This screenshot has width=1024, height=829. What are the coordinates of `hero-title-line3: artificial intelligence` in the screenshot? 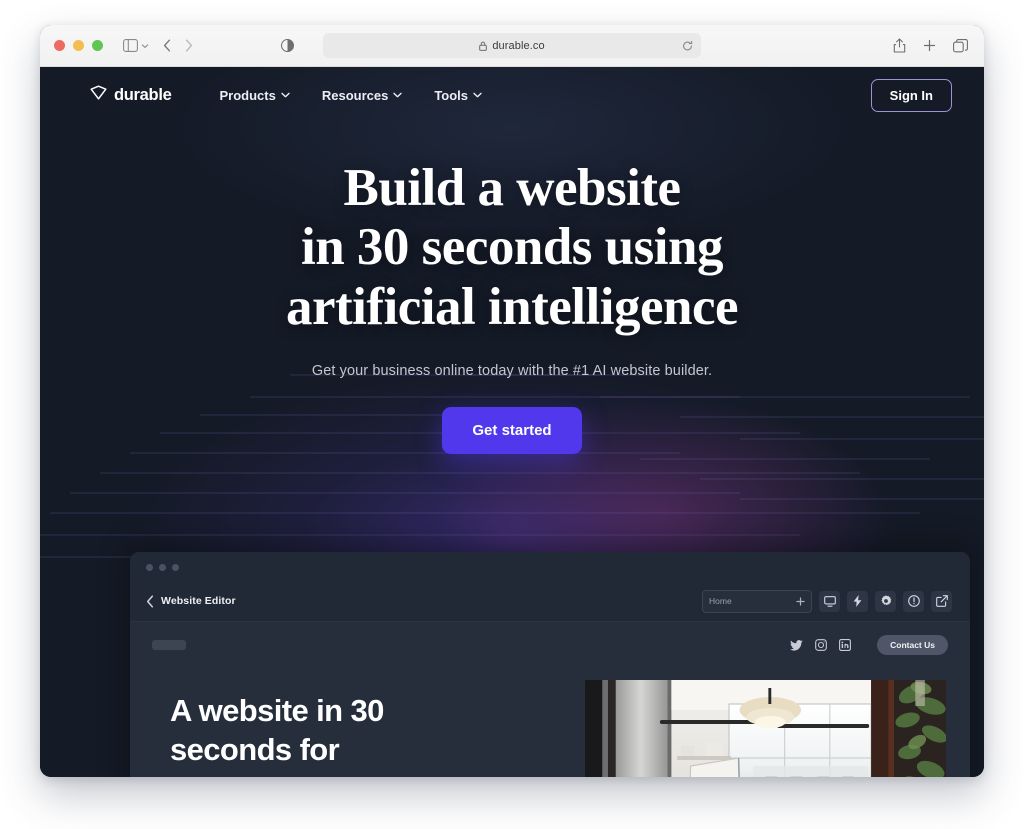 It's located at (512, 306).